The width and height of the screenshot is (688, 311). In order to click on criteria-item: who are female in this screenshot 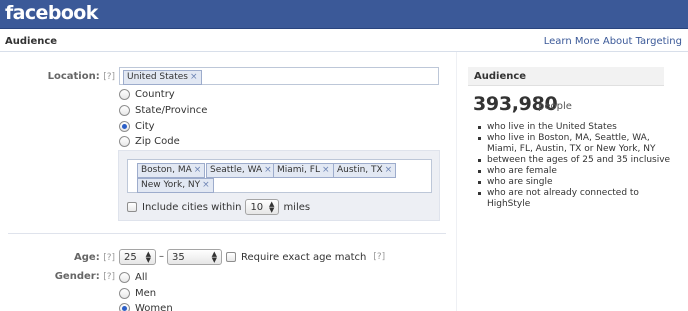, I will do `click(576, 171)`.